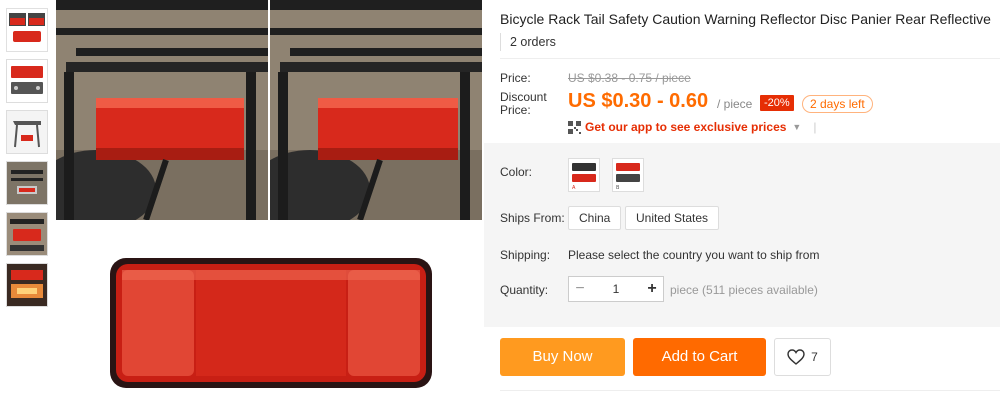  I want to click on shipping-label: Shipping:, so click(525, 255).